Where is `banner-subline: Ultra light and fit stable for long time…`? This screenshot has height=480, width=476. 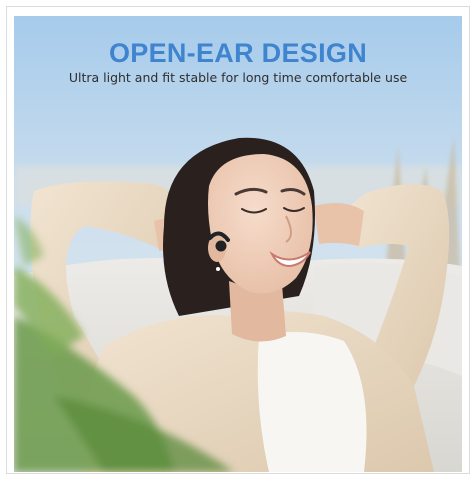 banner-subline: Ultra light and fit stable for long time… is located at coordinates (238, 77).